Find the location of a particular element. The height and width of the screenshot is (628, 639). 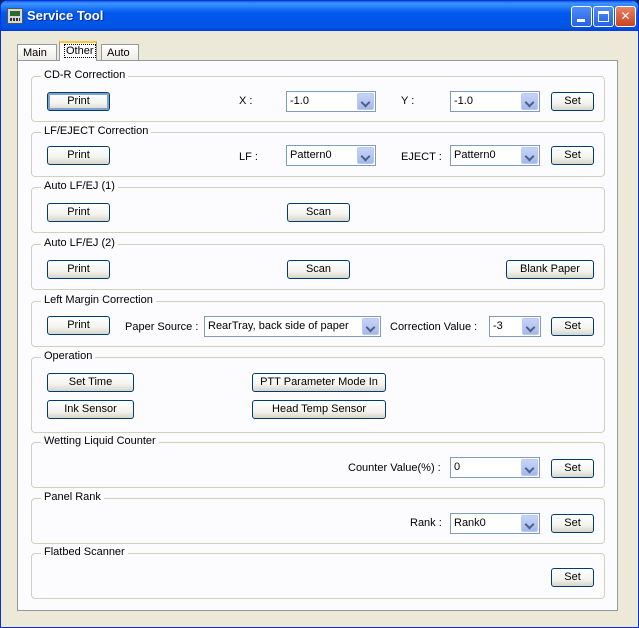

eject-select: Pattern0 is located at coordinates (495, 155).